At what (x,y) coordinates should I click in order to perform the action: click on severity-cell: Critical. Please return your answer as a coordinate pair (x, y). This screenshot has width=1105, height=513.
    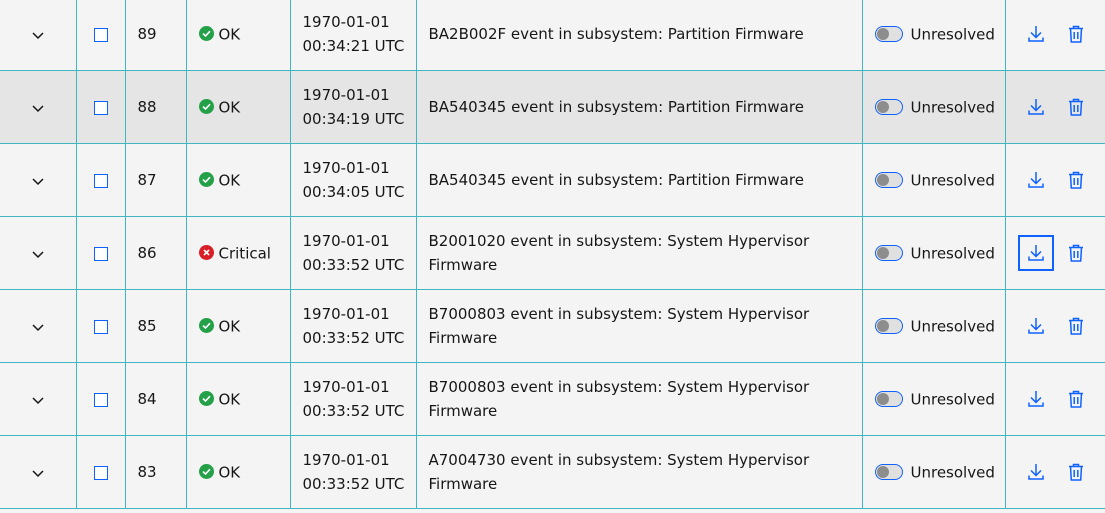
    Looking at the image, I should click on (237, 253).